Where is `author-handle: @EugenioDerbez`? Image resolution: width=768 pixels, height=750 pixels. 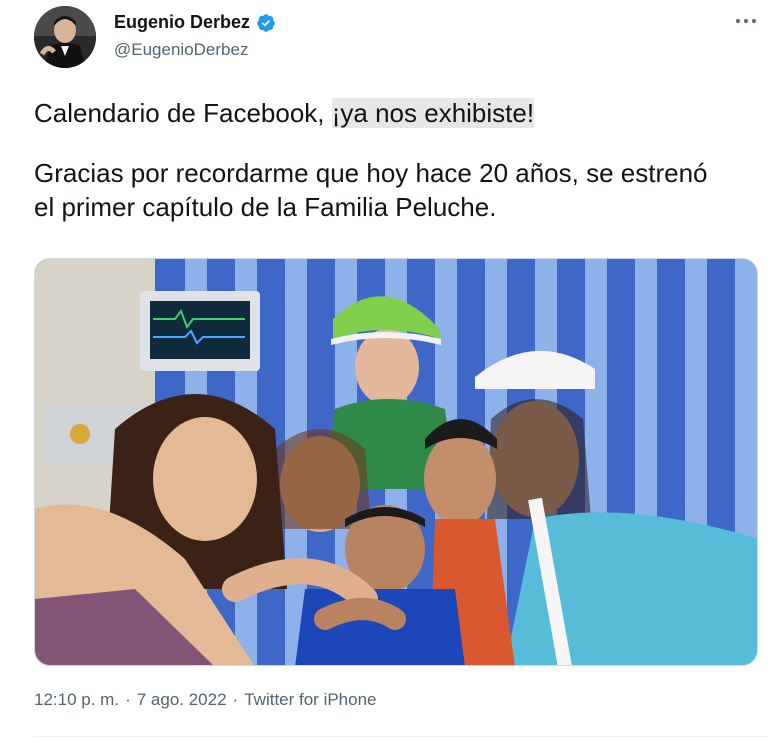
author-handle: @EugenioDerbez is located at coordinates (181, 50).